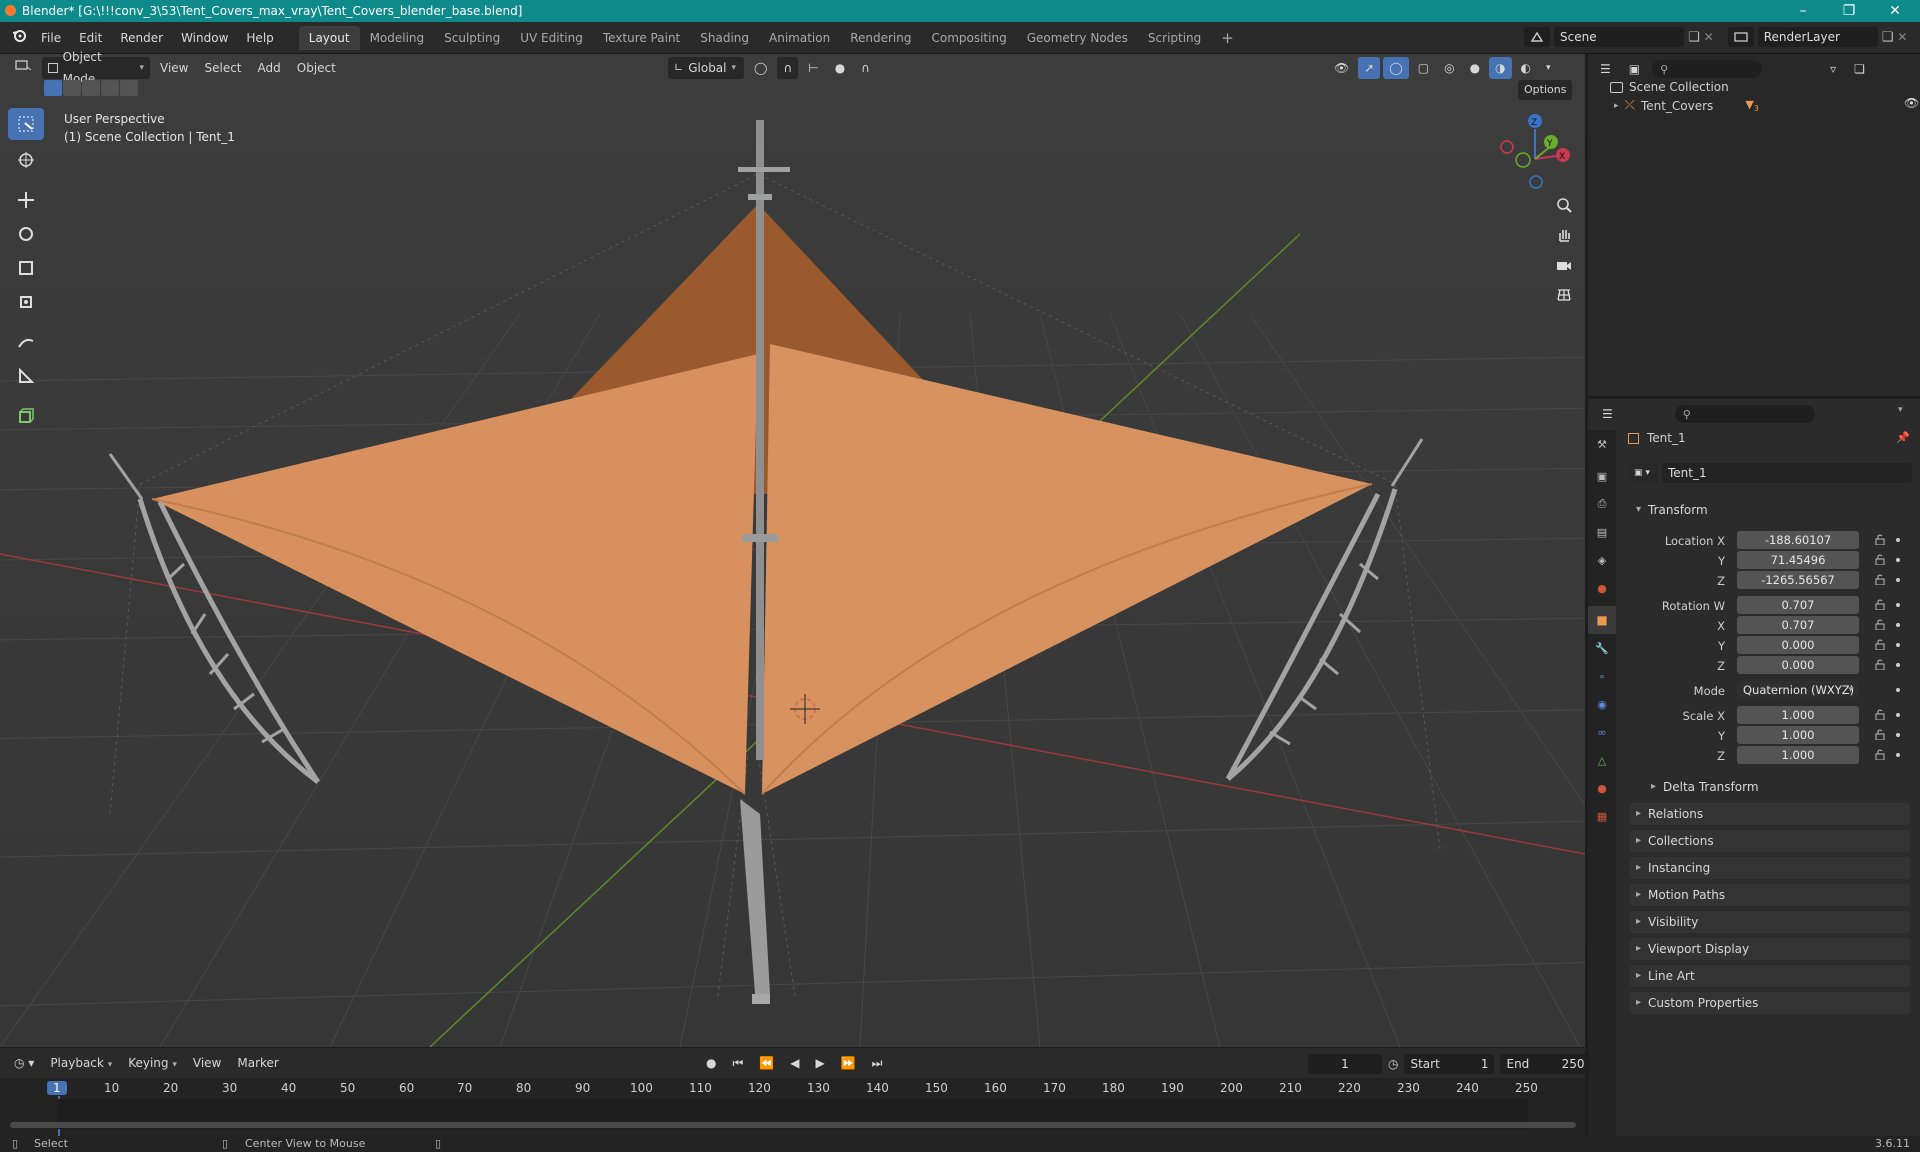  What do you see at coordinates (1396, 68) in the screenshot?
I see `overlay-toggle-icon: ◯` at bounding box center [1396, 68].